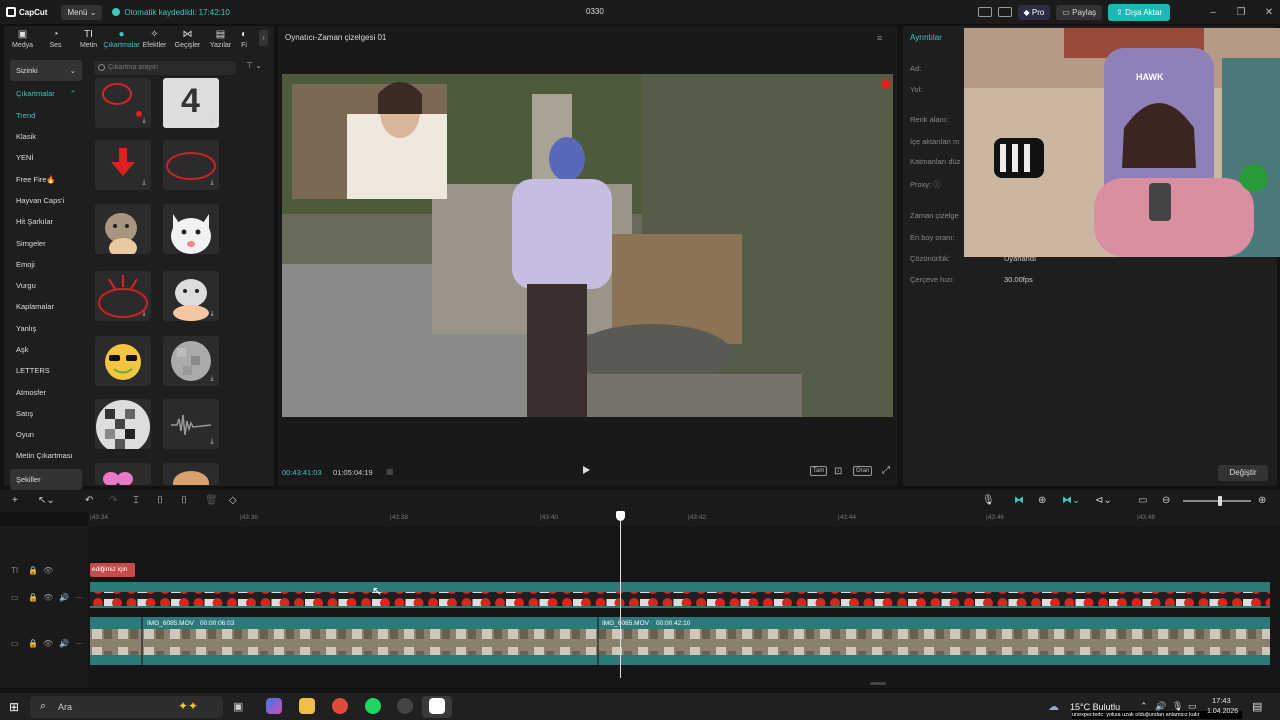 Image resolution: width=1280 pixels, height=720 pixels. What do you see at coordinates (187, 39) in the screenshot?
I see `tab-transitions: ⋈ Geçişler` at bounding box center [187, 39].